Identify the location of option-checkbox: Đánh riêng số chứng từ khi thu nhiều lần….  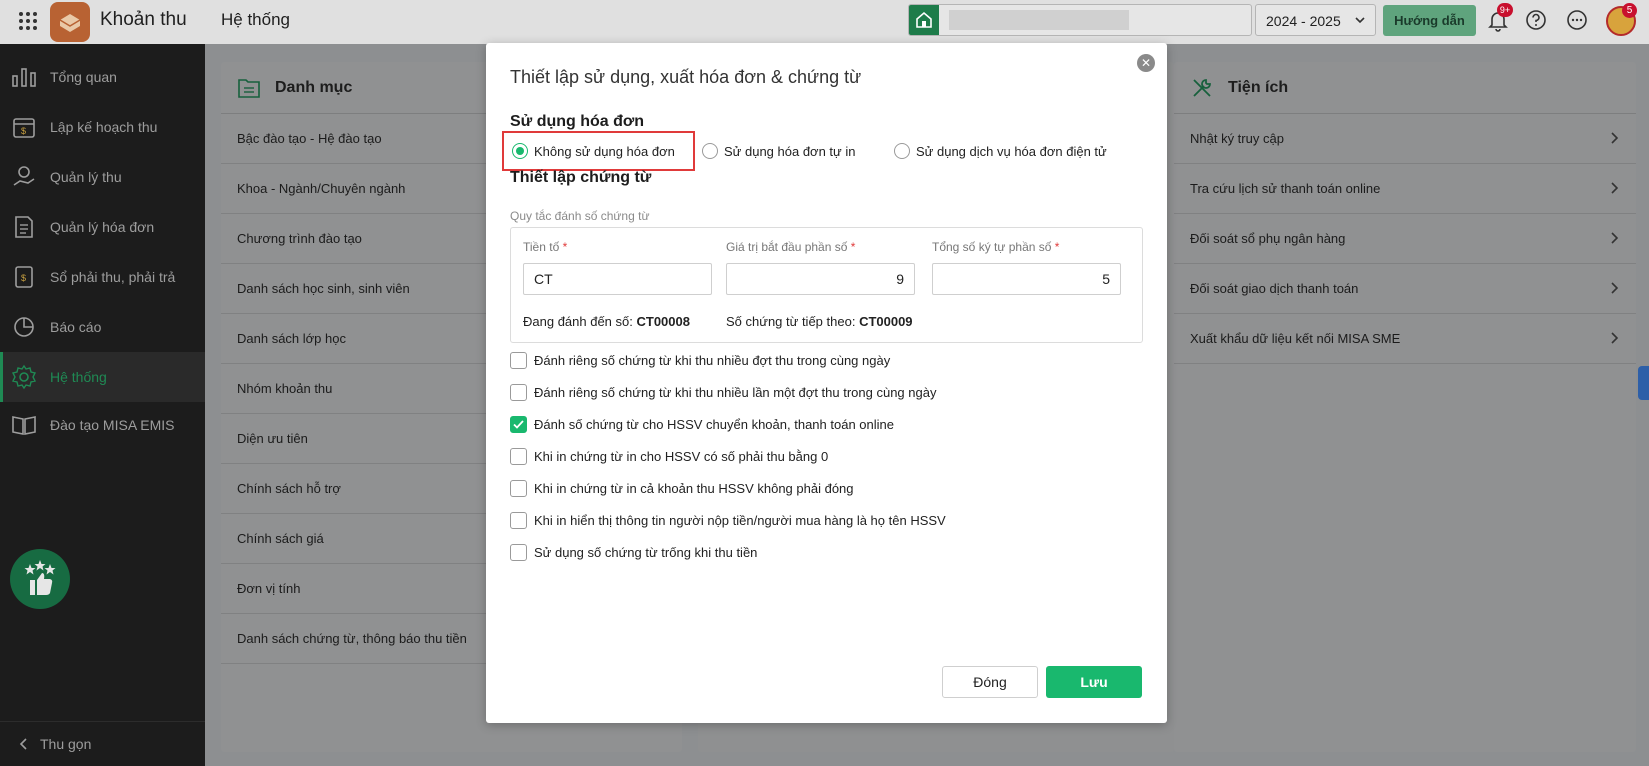
(723, 392).